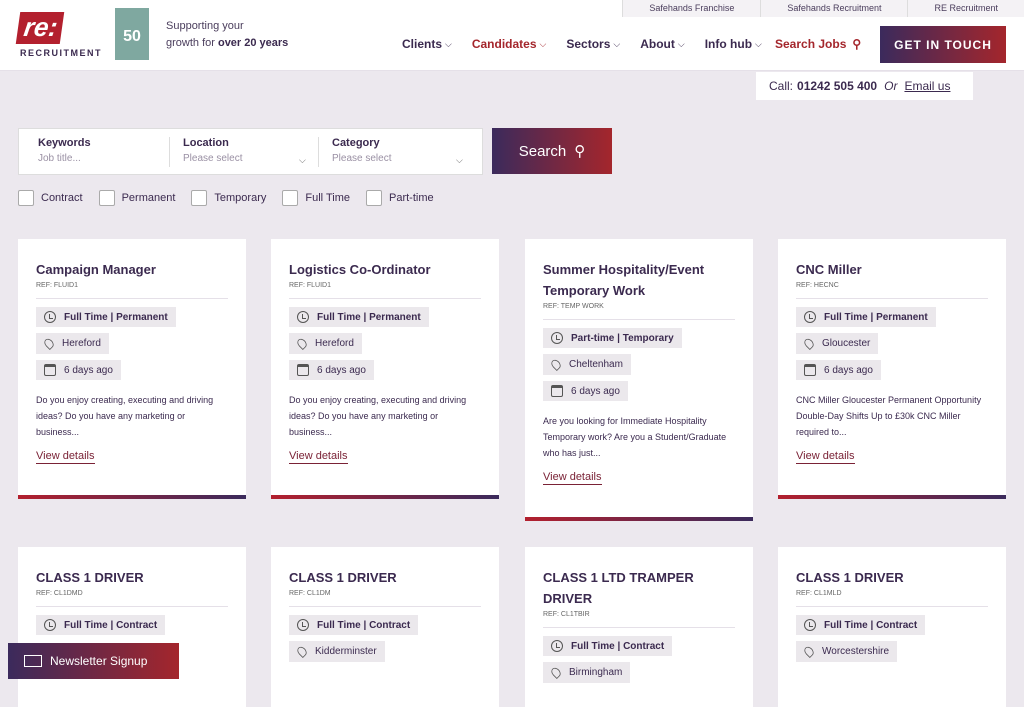  What do you see at coordinates (240, 198) in the screenshot?
I see `checkbox-label: Temporary` at bounding box center [240, 198].